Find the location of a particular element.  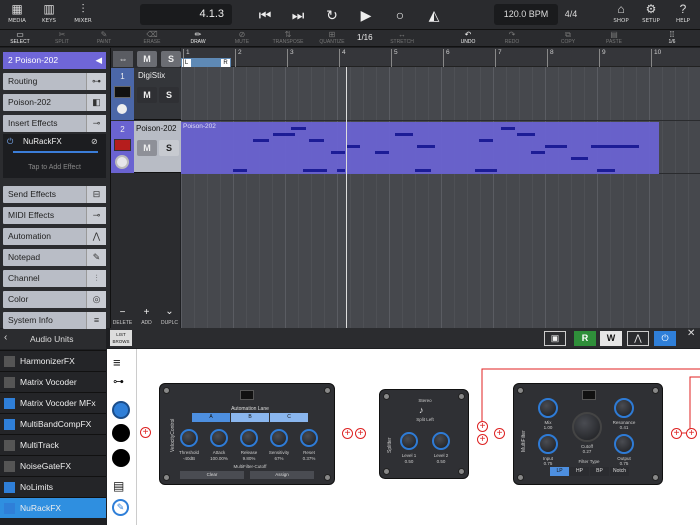

cutoff-knob is located at coordinates (587, 427).